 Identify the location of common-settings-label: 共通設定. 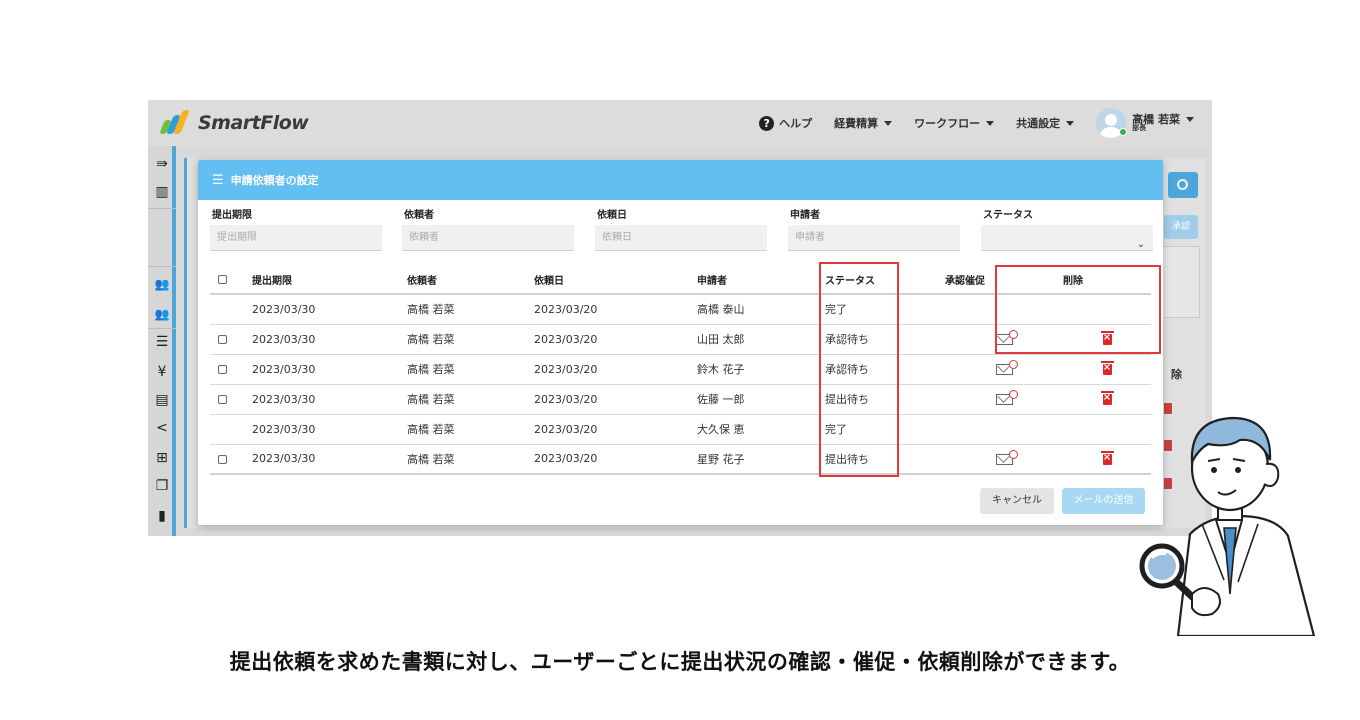
(1038, 123).